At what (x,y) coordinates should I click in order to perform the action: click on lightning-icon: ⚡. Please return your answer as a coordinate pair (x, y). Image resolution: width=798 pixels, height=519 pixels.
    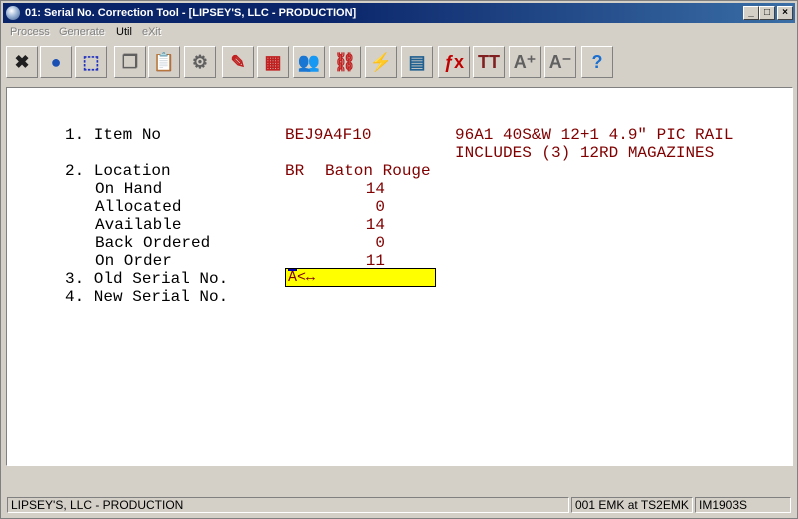
    Looking at the image, I should click on (381, 61).